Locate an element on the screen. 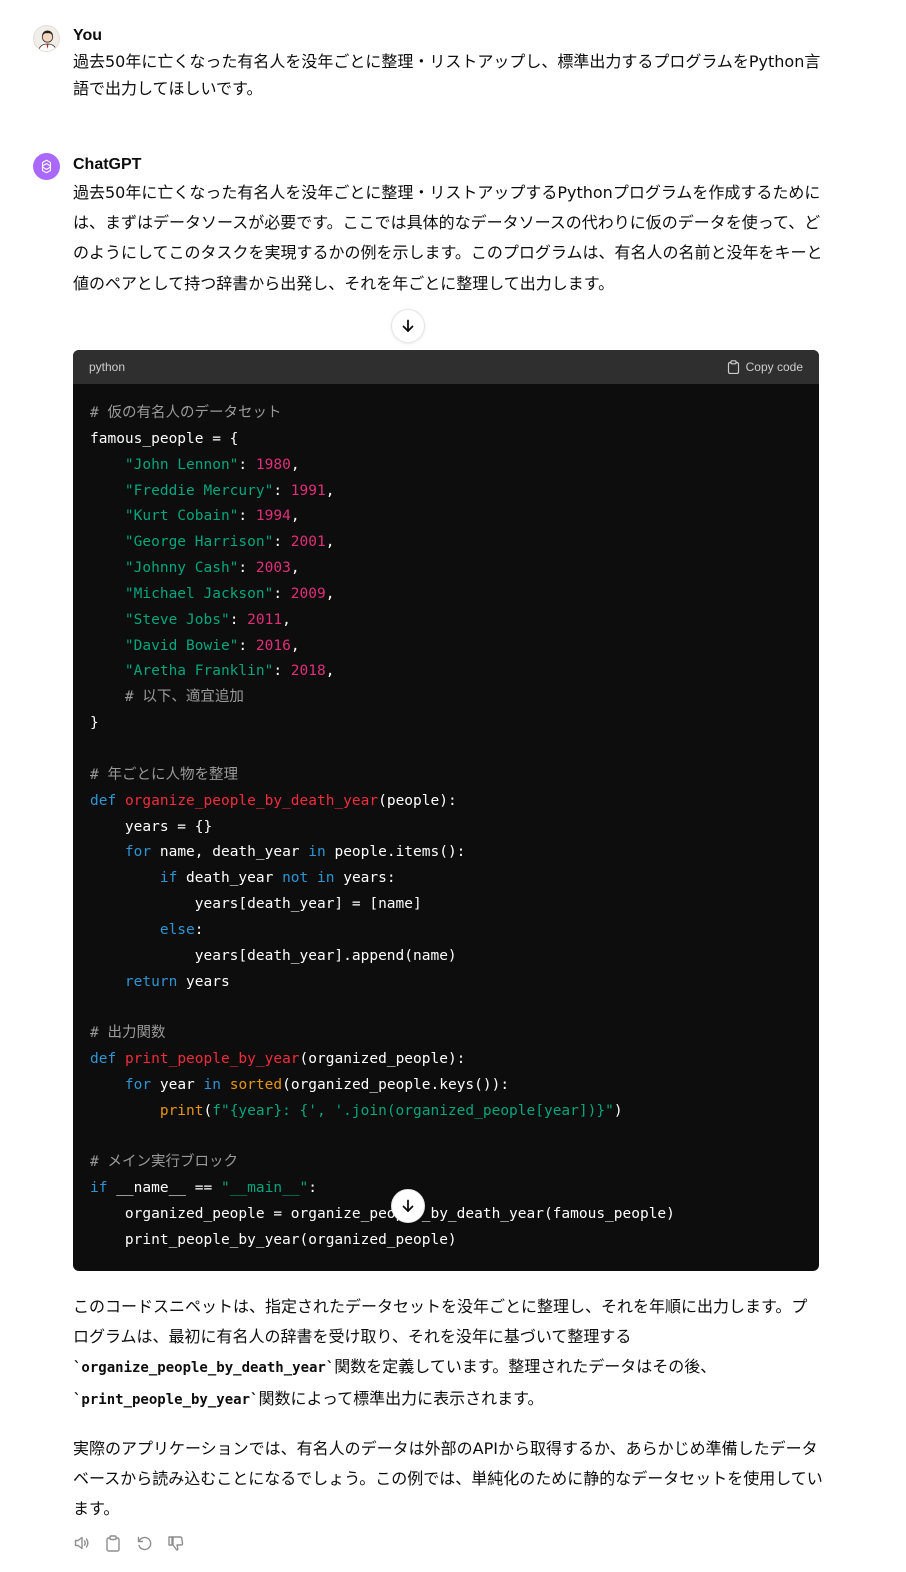  regenerate-button is located at coordinates (144, 1543).